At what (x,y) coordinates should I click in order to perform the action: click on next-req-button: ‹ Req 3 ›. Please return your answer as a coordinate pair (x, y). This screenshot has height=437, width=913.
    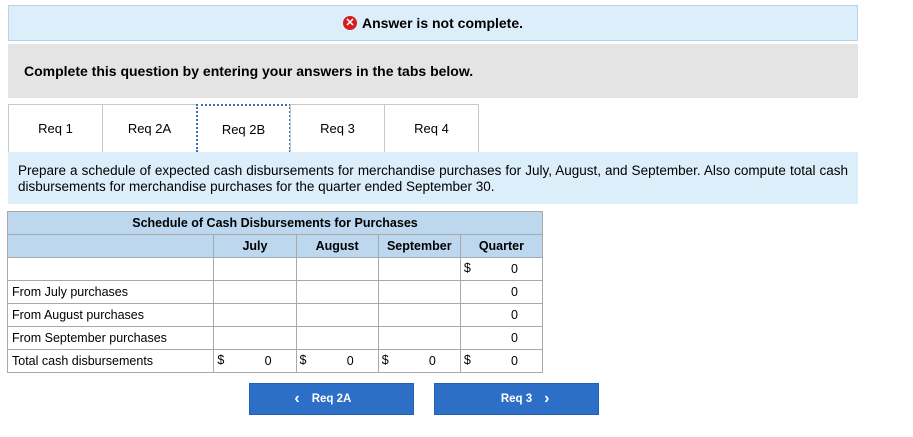
    Looking at the image, I should click on (516, 399).